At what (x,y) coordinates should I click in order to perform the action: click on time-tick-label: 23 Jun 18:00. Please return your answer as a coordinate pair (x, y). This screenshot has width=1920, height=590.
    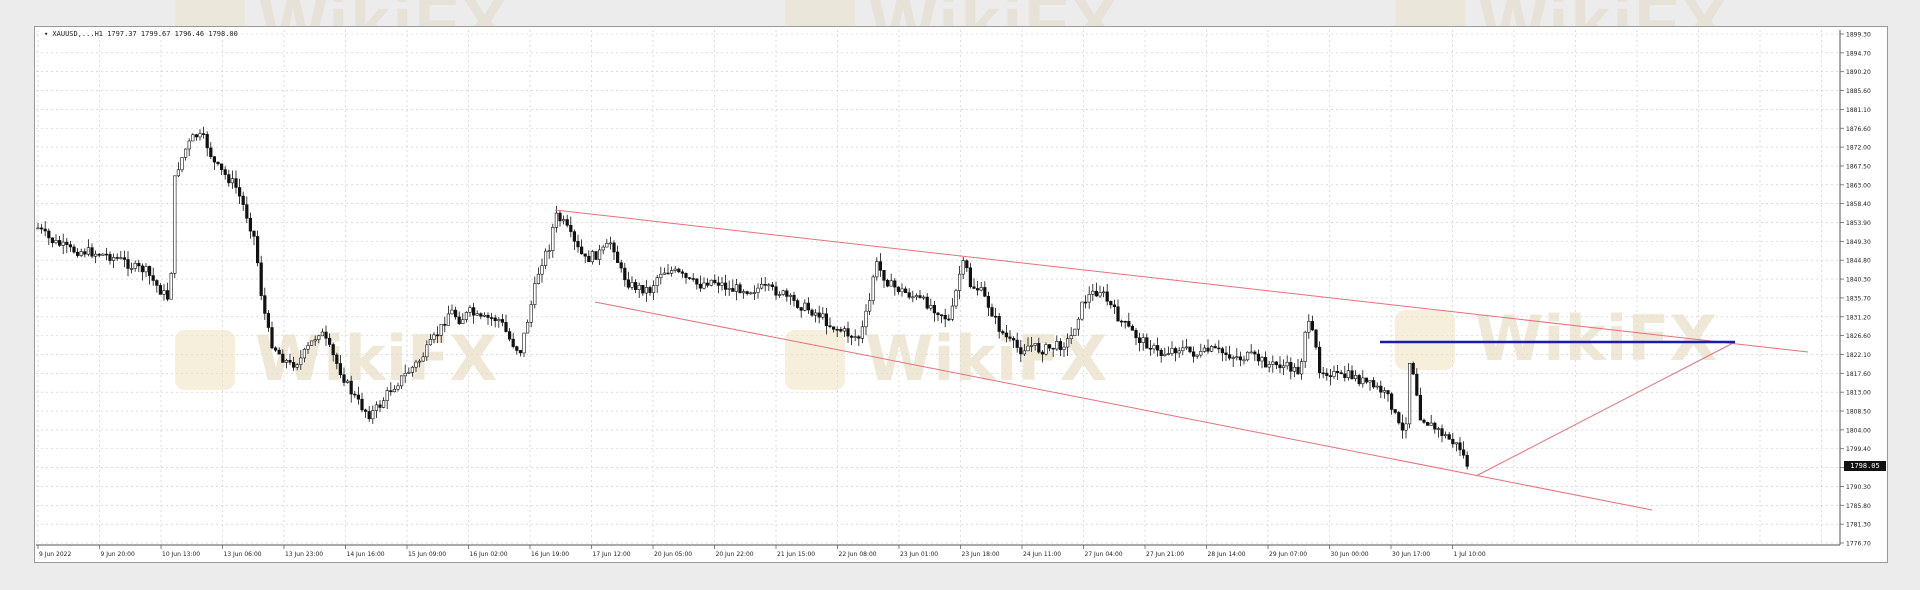
    Looking at the image, I should click on (981, 554).